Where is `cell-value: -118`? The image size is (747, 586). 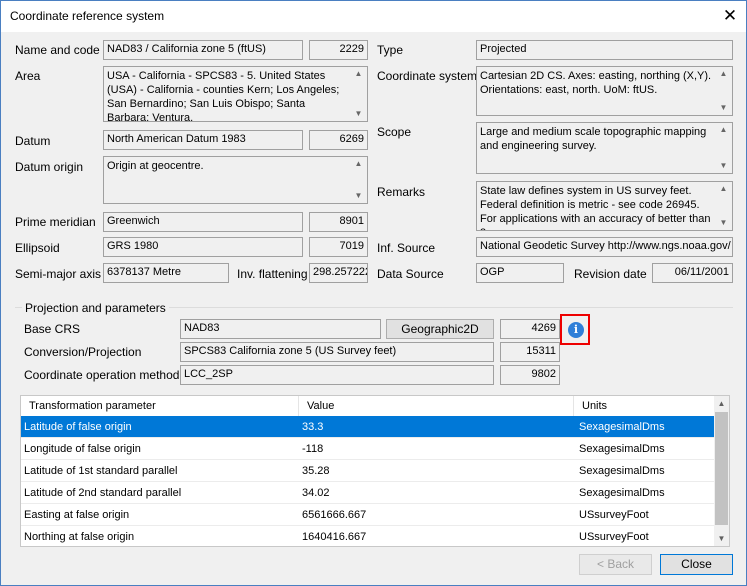
cell-value: -118 is located at coordinates (313, 449).